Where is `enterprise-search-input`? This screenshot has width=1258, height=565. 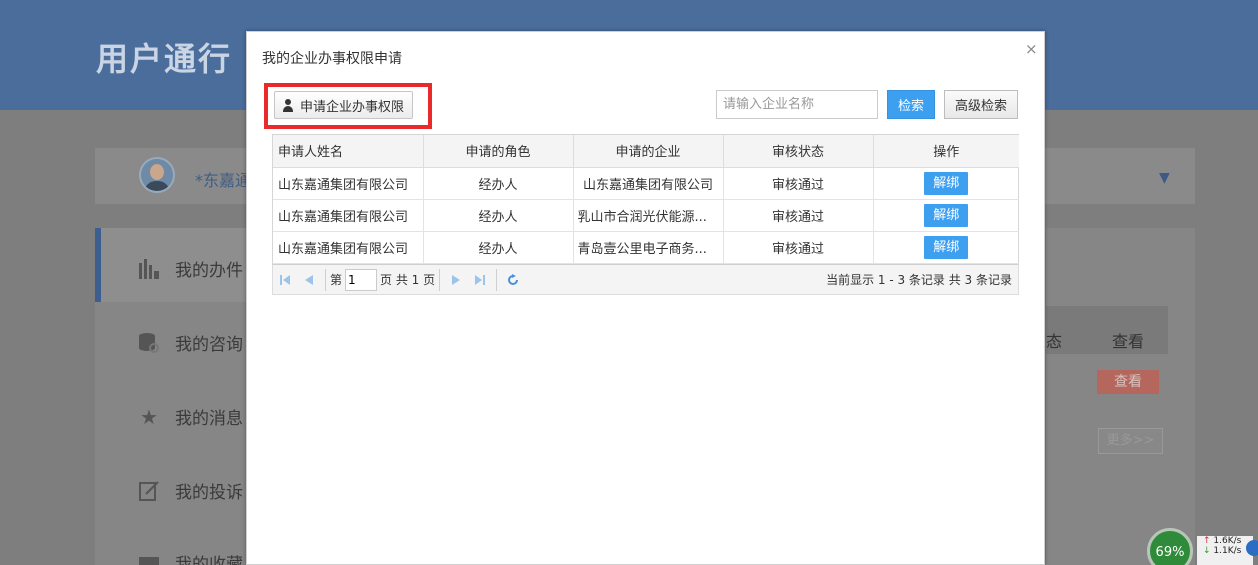
enterprise-search-input is located at coordinates (797, 104).